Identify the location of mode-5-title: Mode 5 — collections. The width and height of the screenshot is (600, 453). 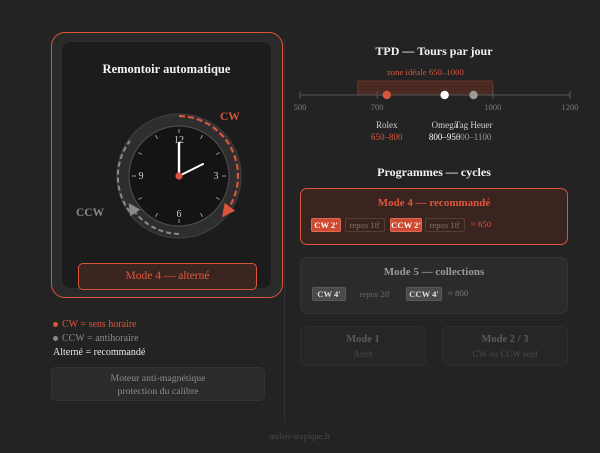
(434, 272).